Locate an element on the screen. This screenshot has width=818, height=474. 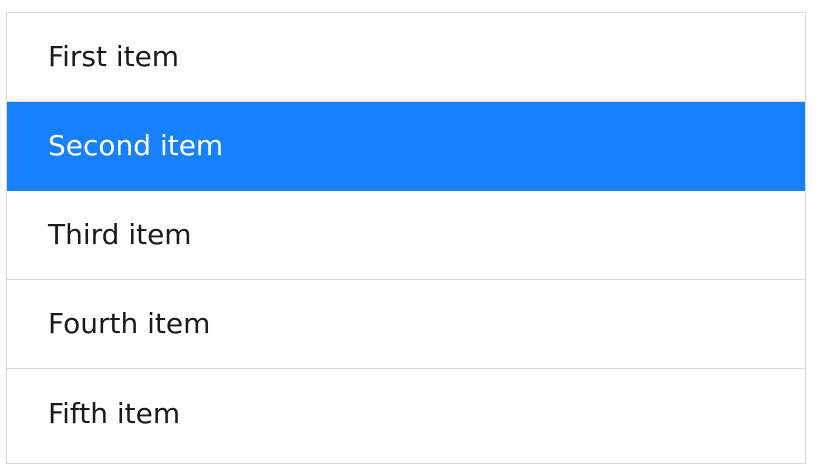
list-item-label: Second item is located at coordinates (136, 145).